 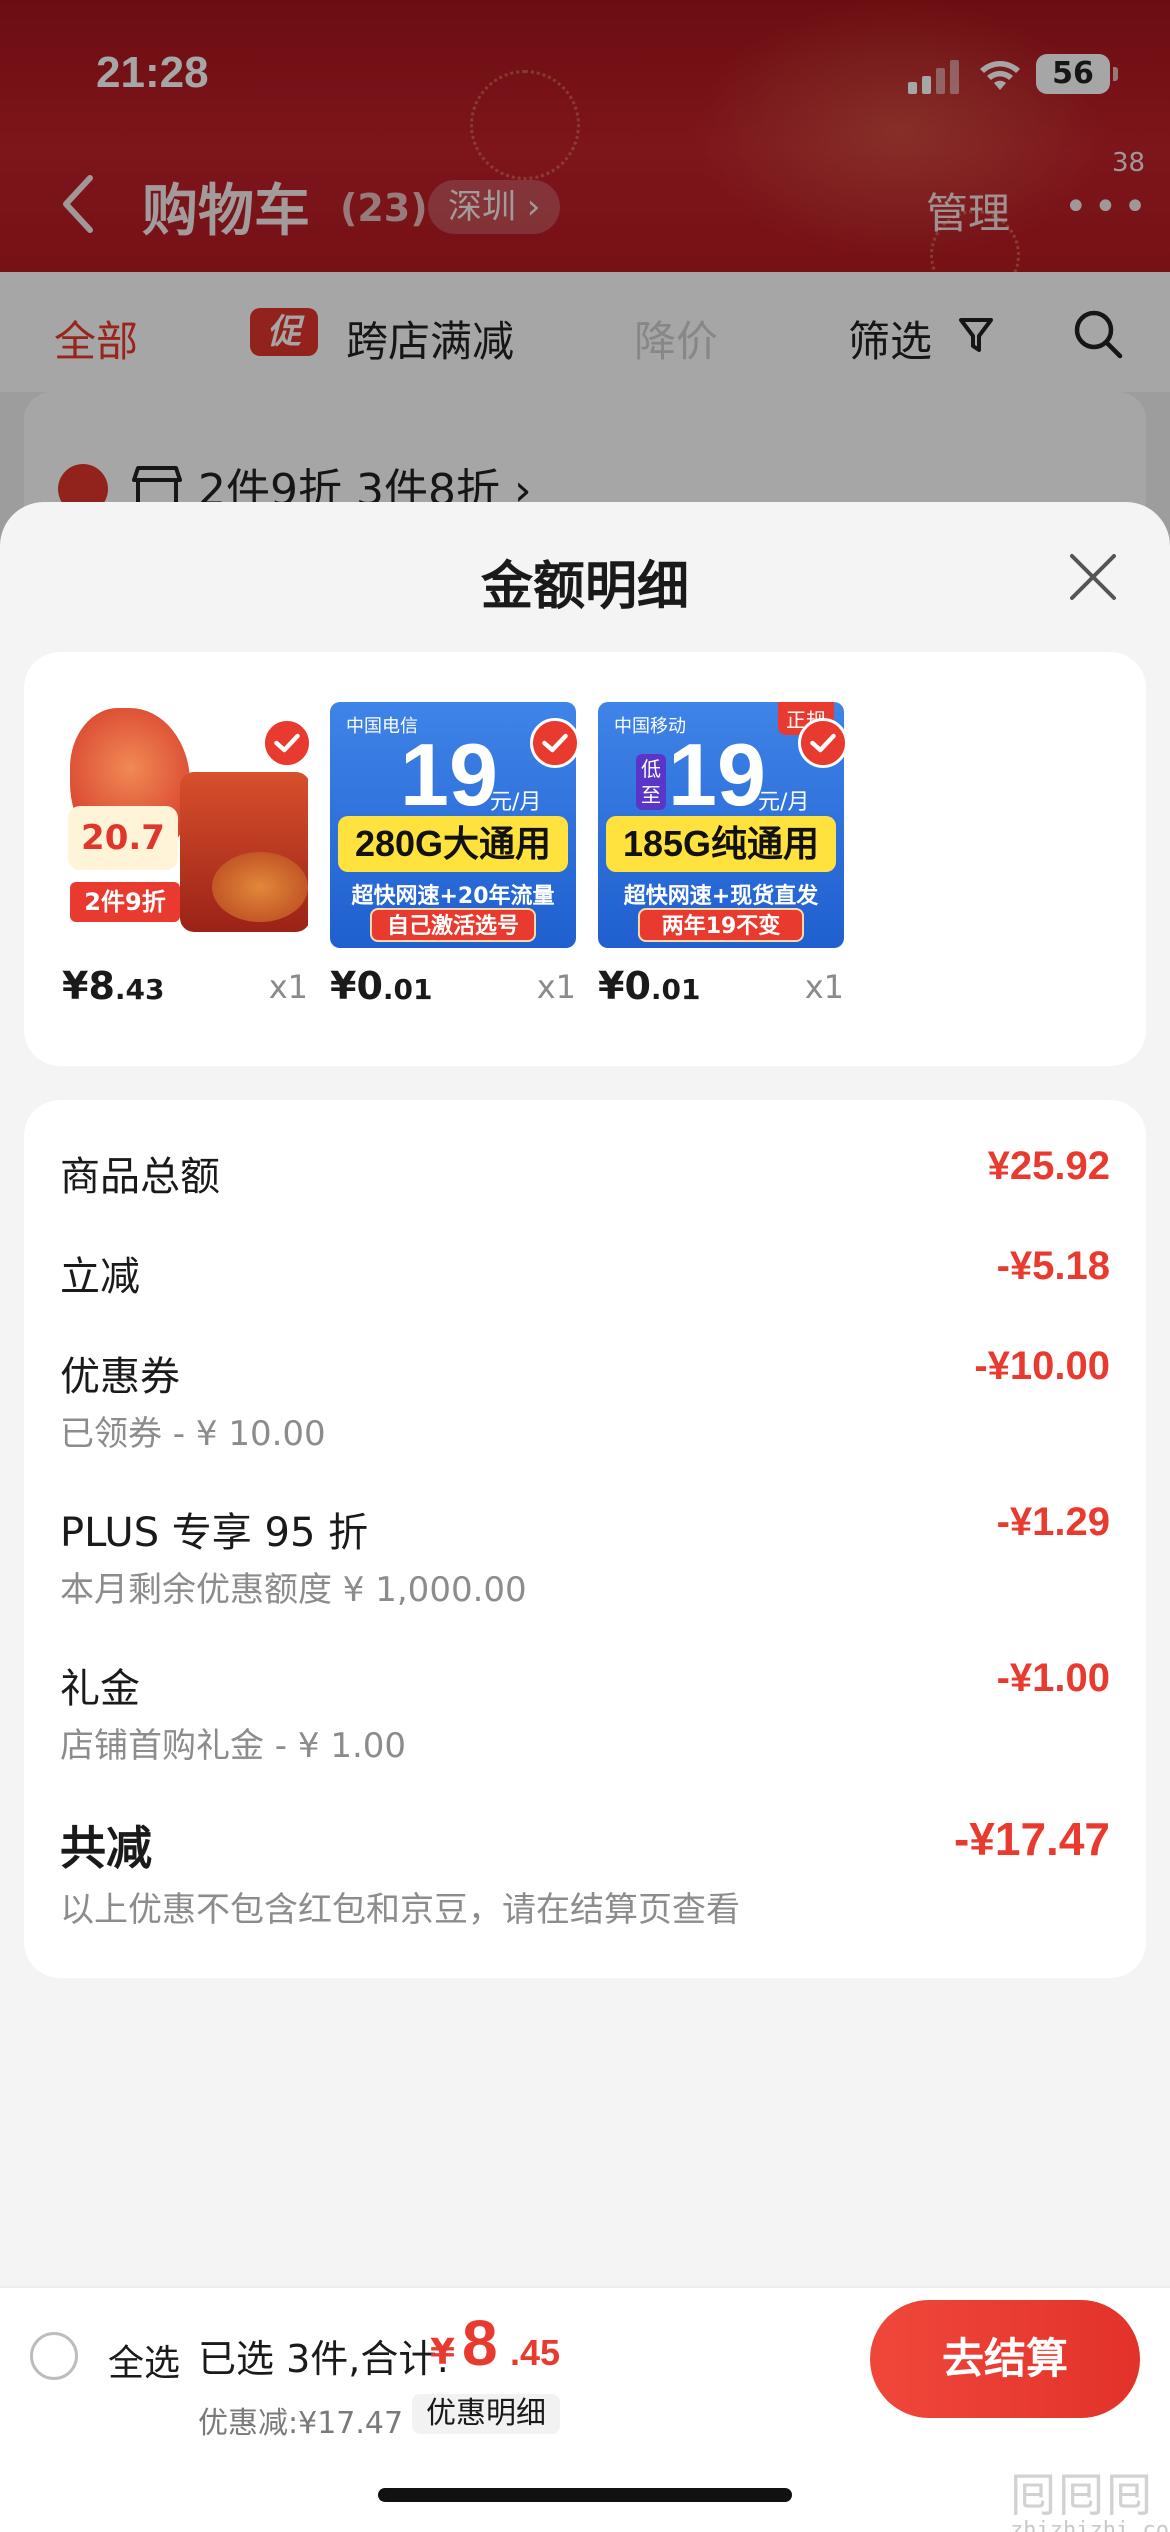 What do you see at coordinates (1042, 1366) in the screenshot?
I see `row-value: -¥10.00` at bounding box center [1042, 1366].